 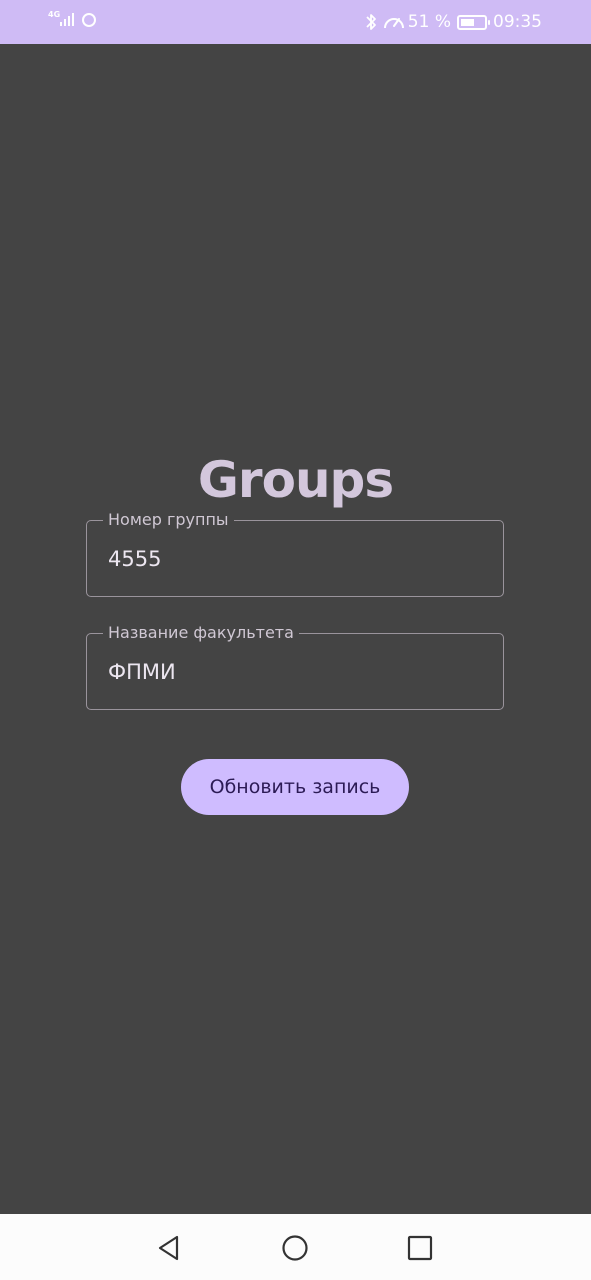 I want to click on faculty-name-field: Название факультета ФПМИ, so click(x=295, y=666).